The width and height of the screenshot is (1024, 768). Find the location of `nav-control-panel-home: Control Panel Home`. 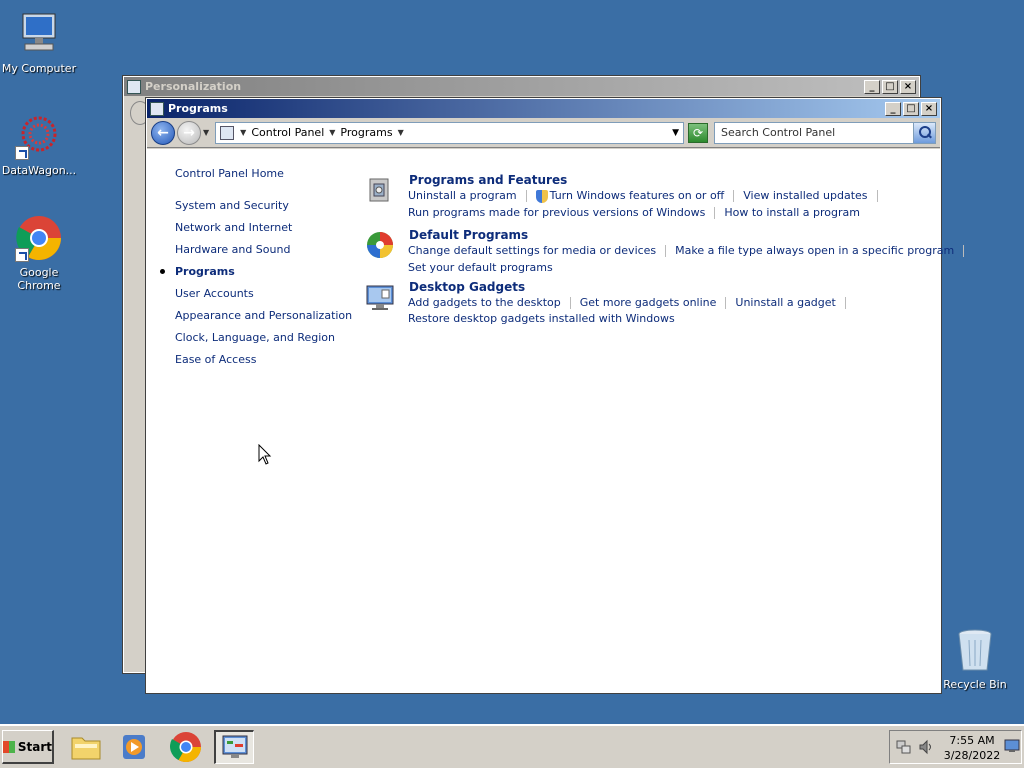

nav-control-panel-home: Control Panel Home is located at coordinates (263, 178).